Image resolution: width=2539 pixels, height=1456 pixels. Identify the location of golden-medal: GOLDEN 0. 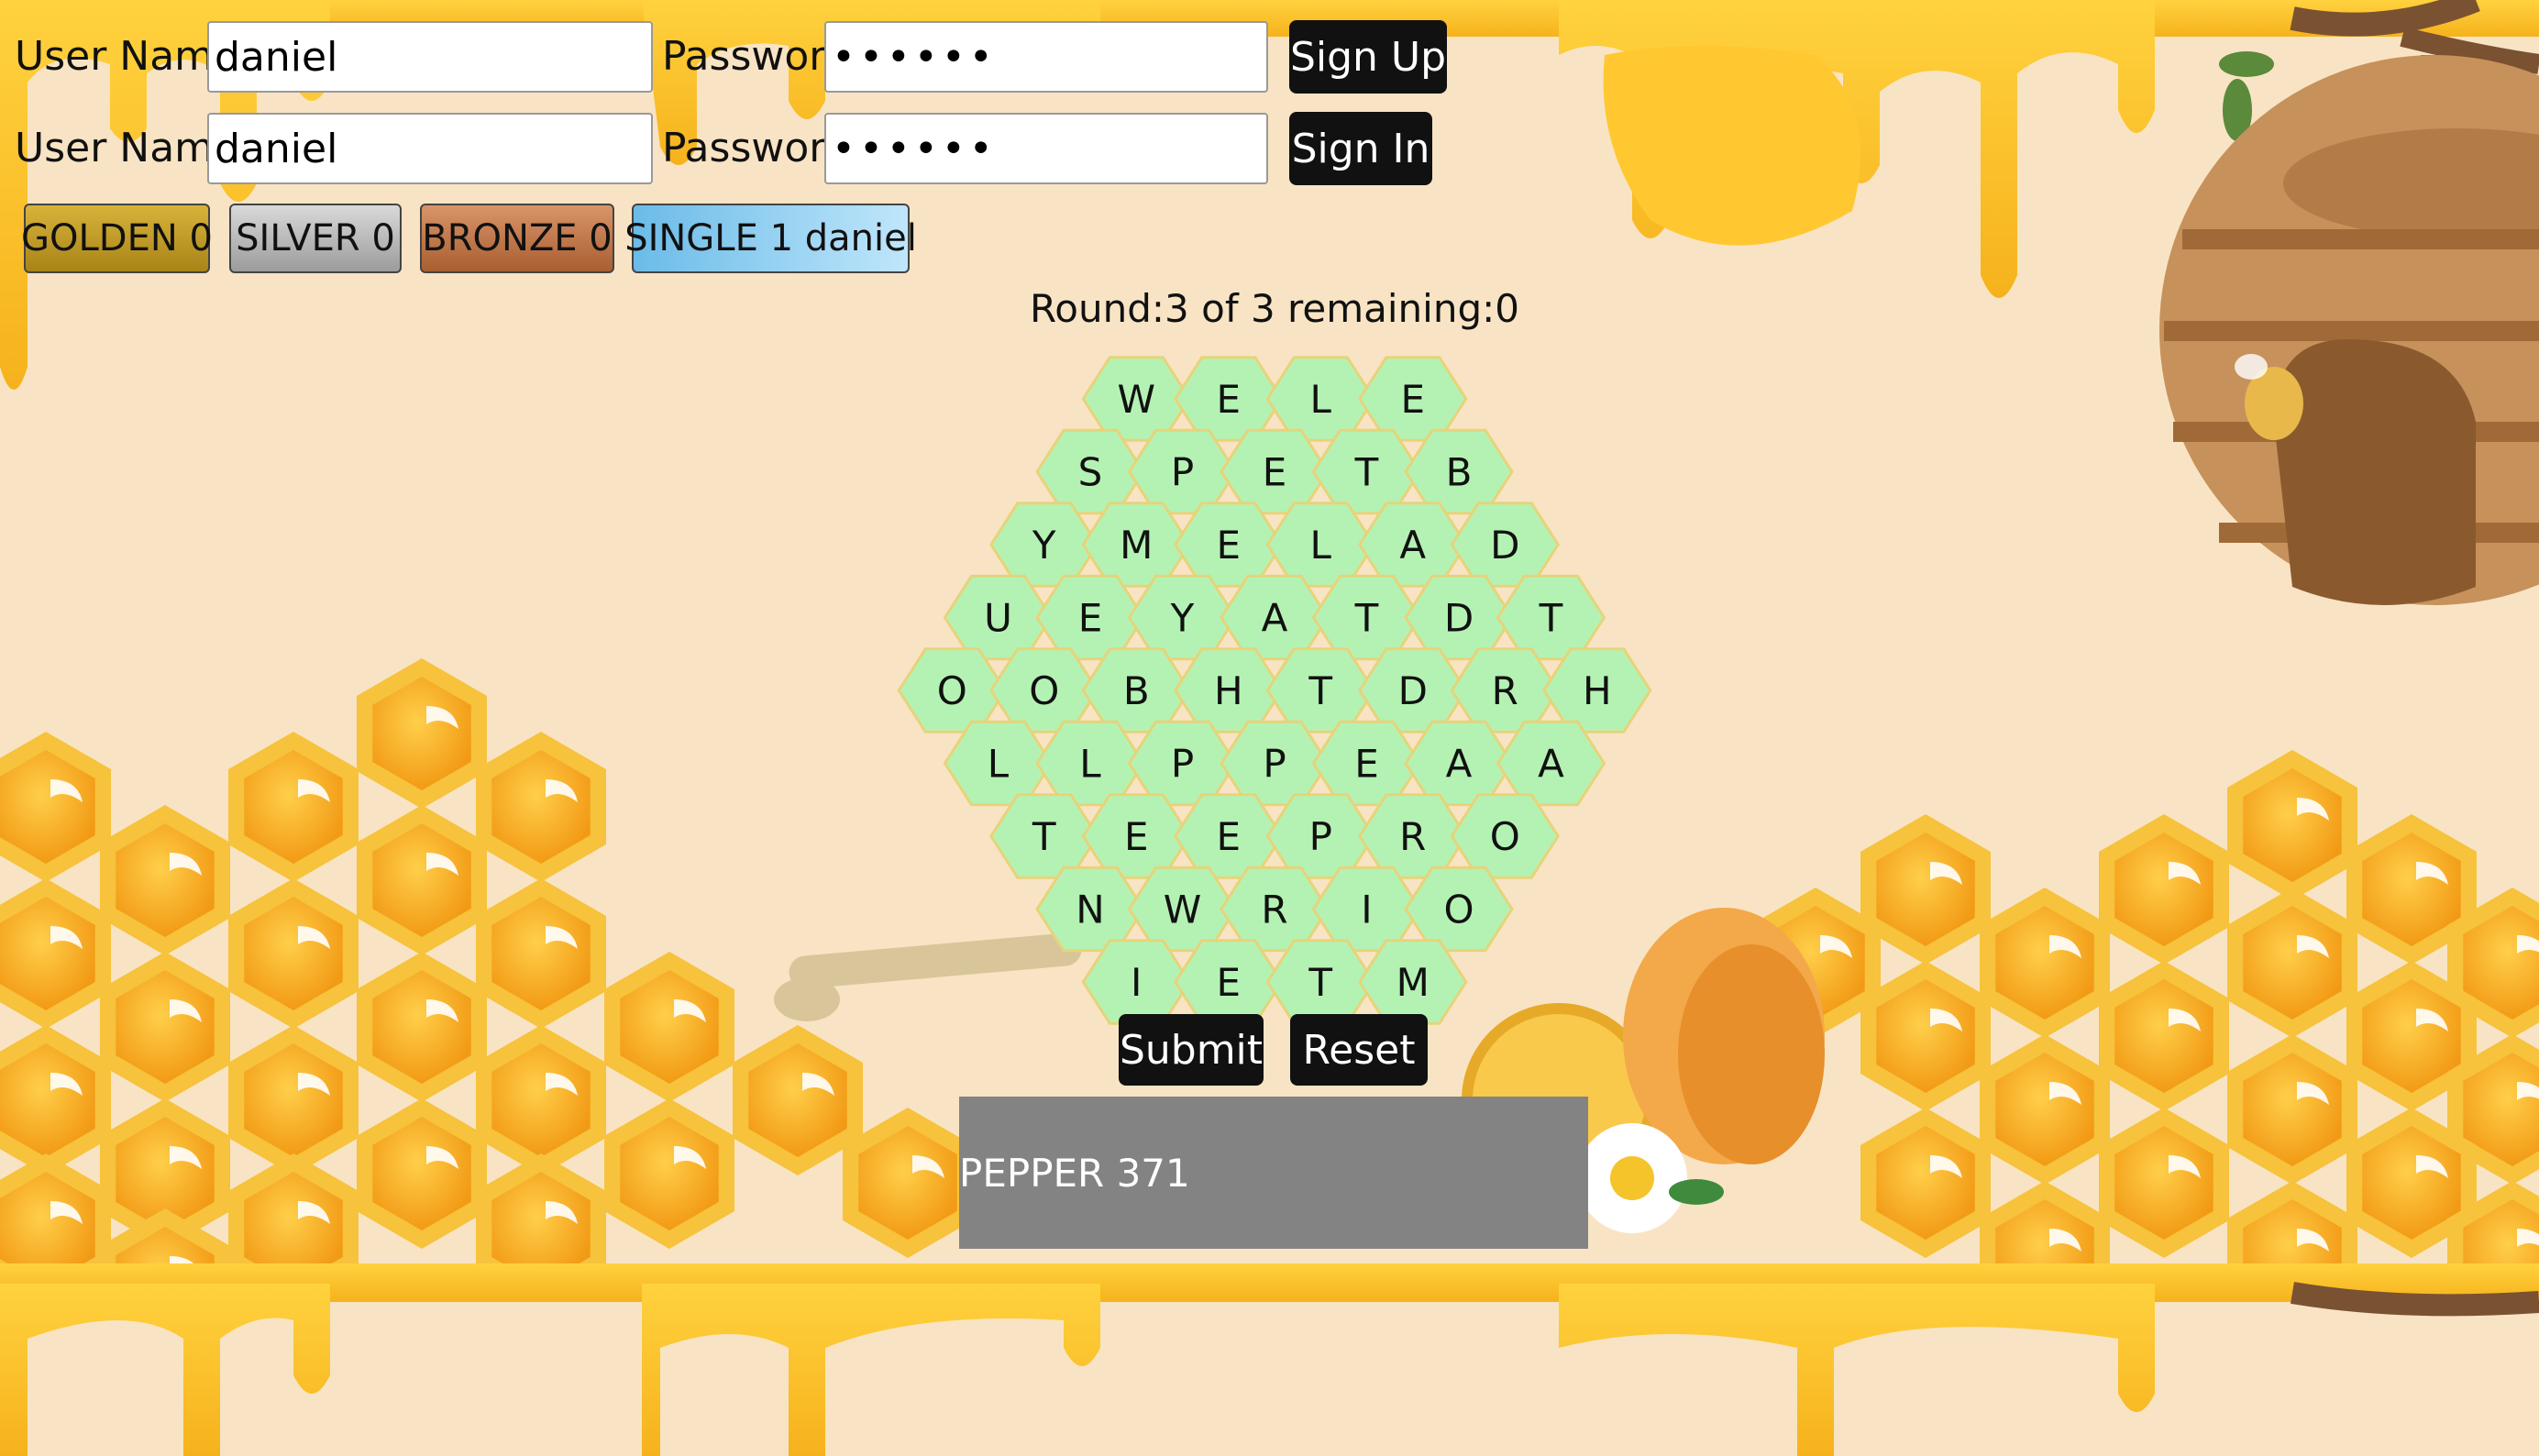
(117, 238).